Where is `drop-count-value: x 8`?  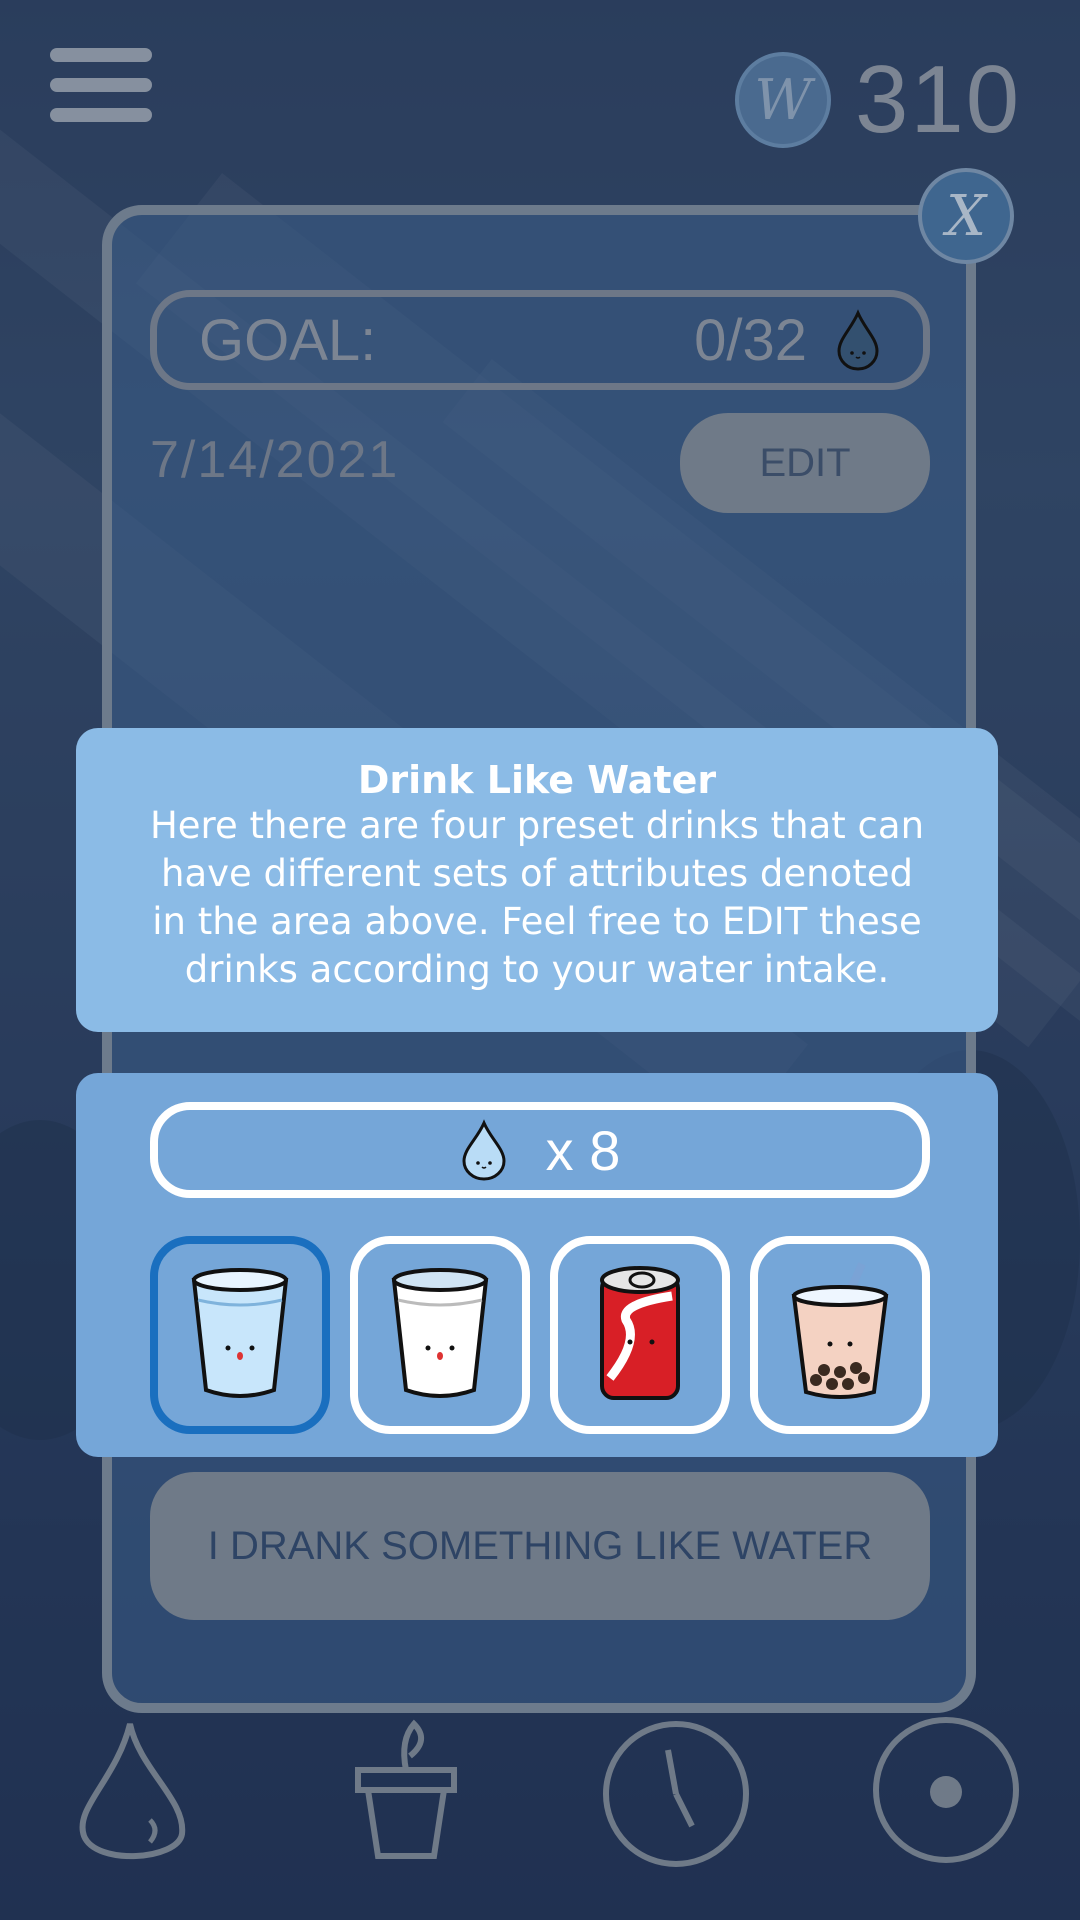
drop-count-value: x 8 is located at coordinates (583, 1150).